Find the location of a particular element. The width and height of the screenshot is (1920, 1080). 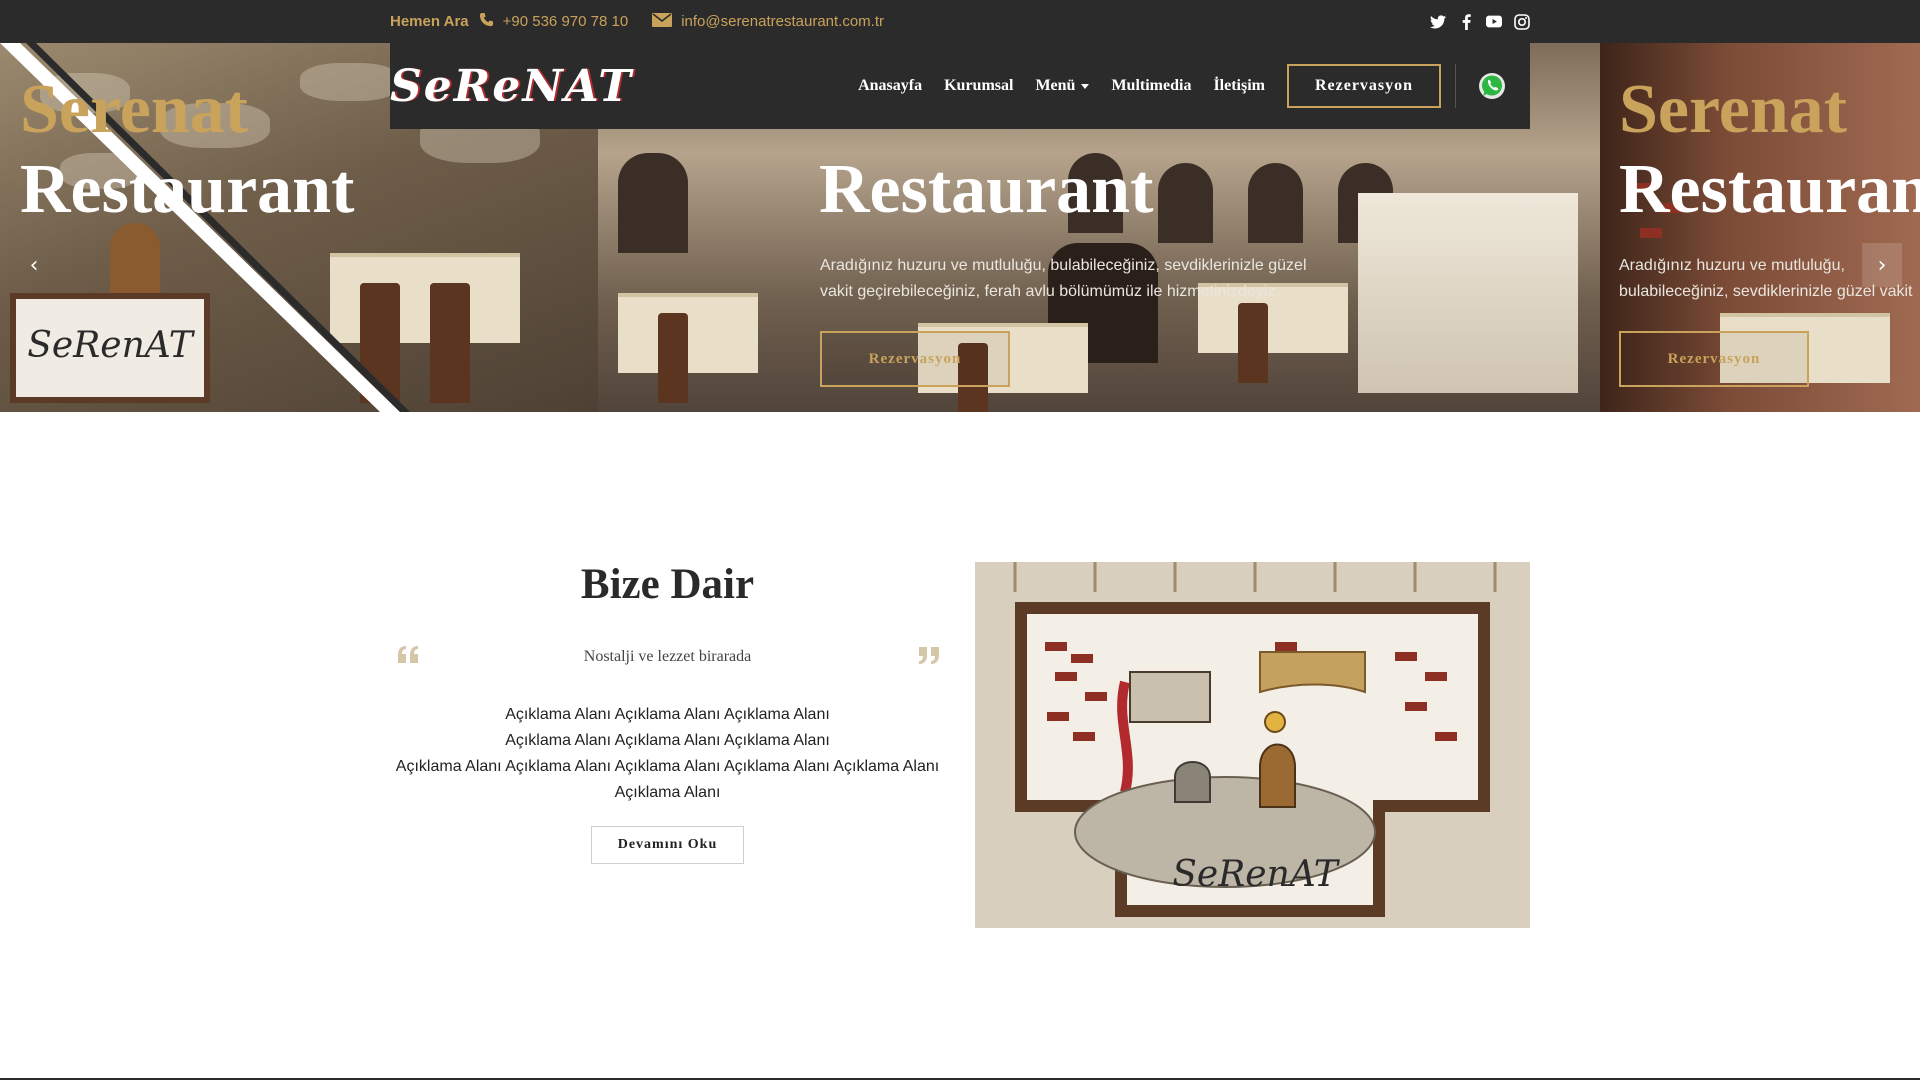

about-subtitle: Nostalji ve lezzet birarada is located at coordinates (667, 656).